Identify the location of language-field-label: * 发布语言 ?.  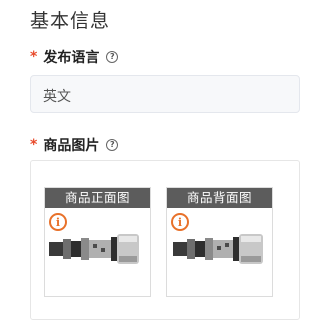
(74, 57).